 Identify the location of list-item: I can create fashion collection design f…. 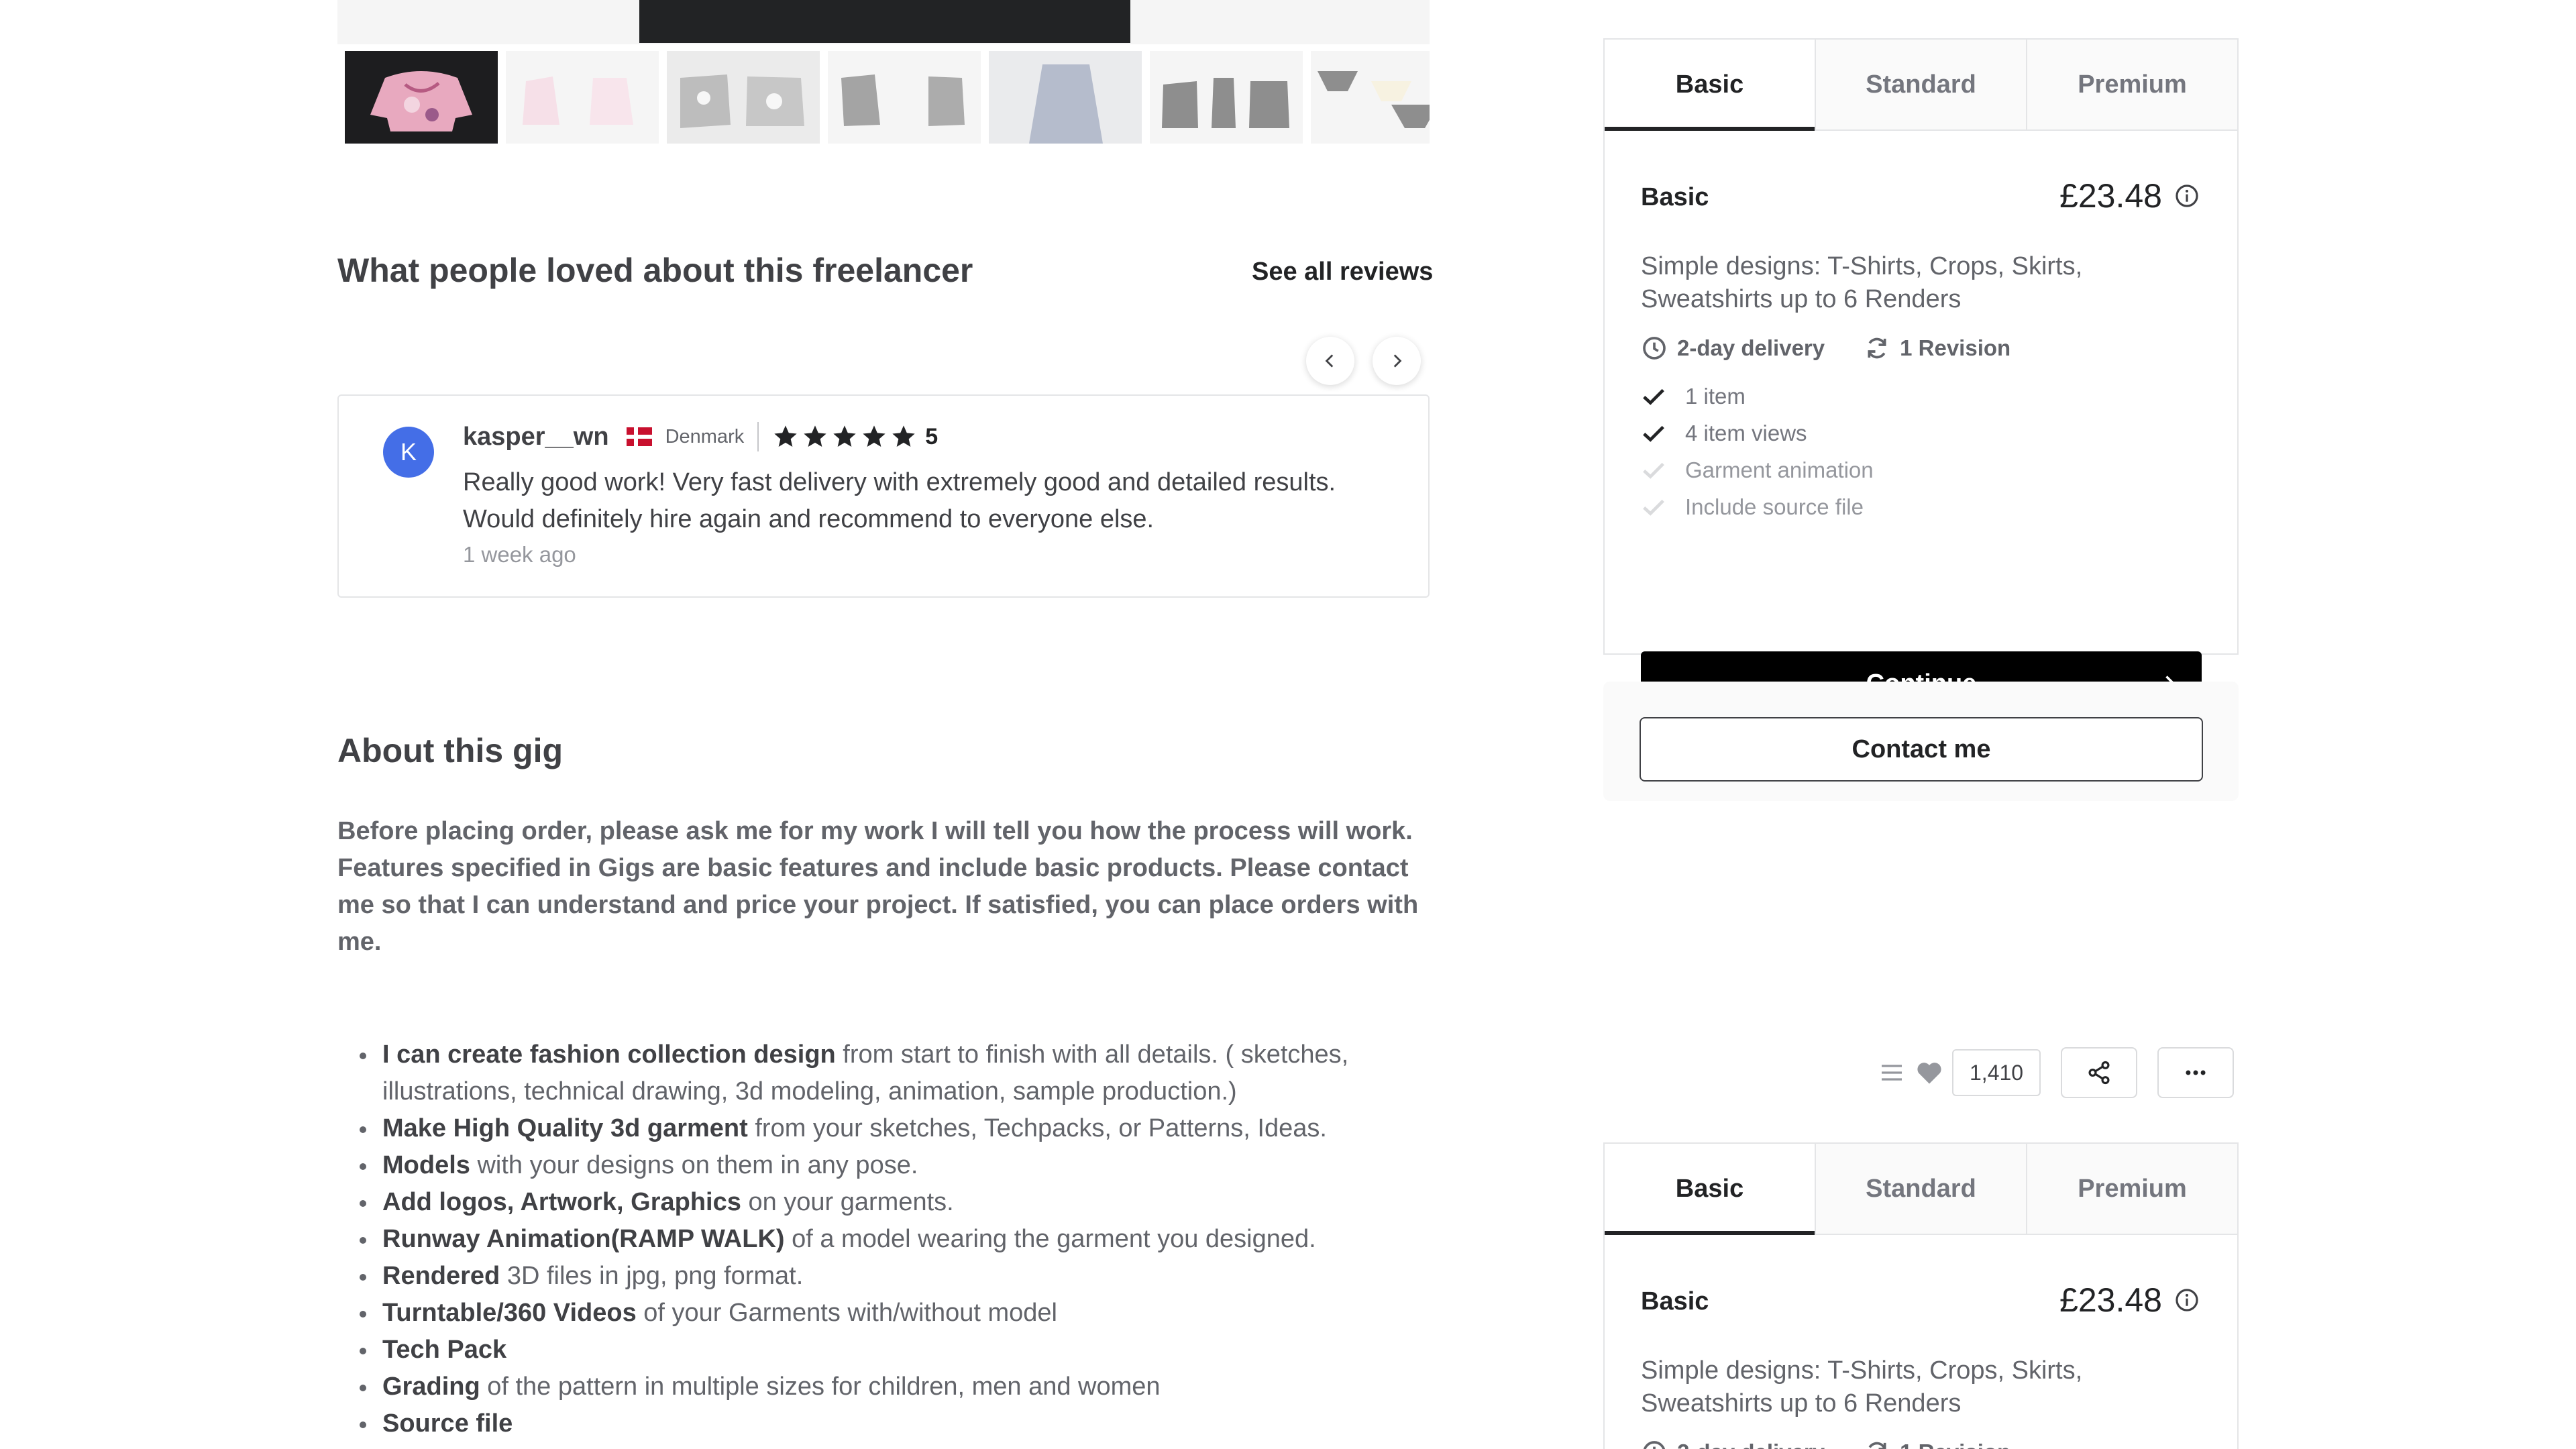
(894, 1073).